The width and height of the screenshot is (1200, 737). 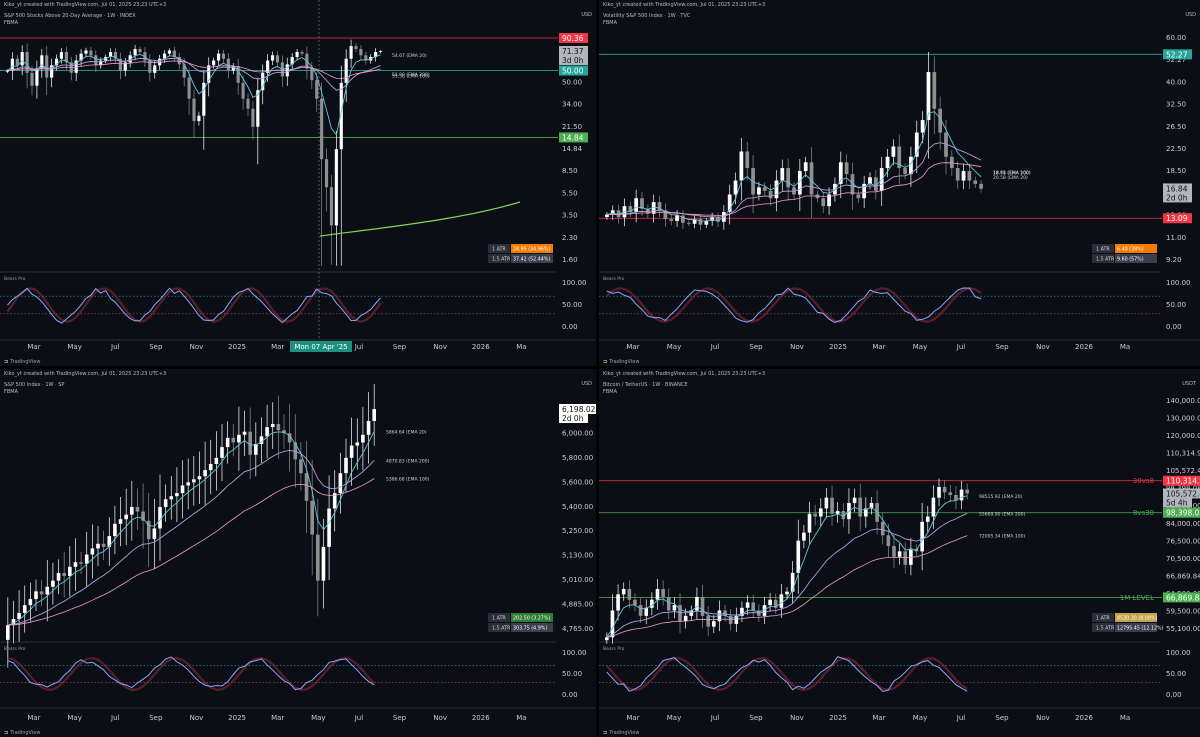 I want to click on osc-tick-label: 0.00, so click(x=570, y=695).